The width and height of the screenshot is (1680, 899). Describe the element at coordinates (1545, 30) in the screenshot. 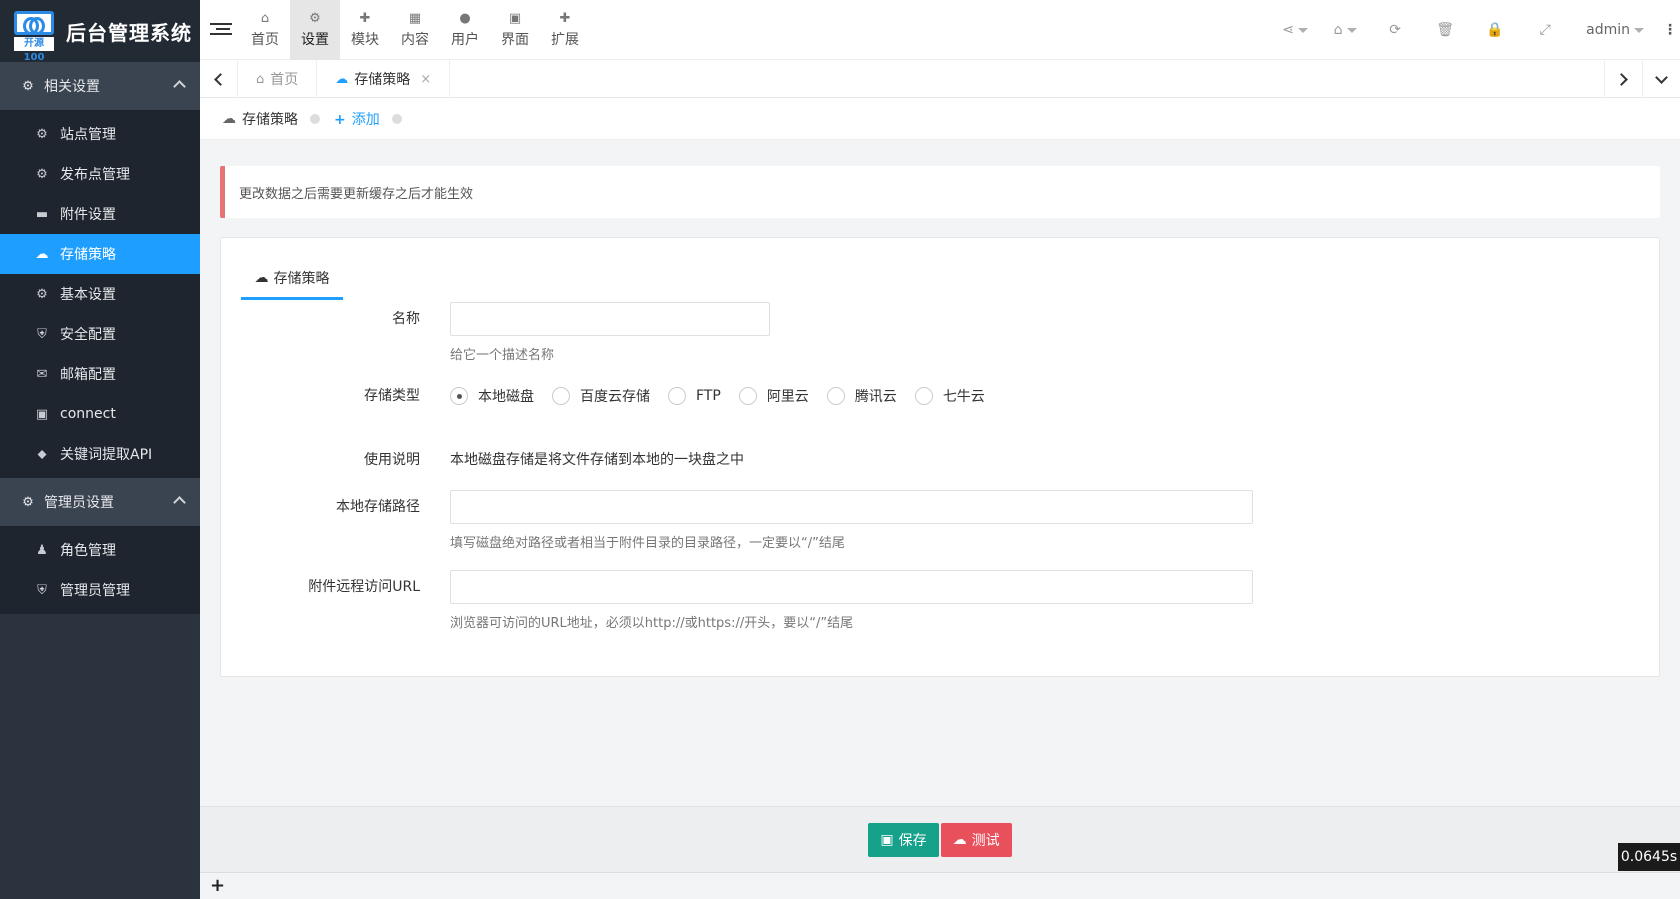

I see `fullscreen-icon: ⤢` at that location.